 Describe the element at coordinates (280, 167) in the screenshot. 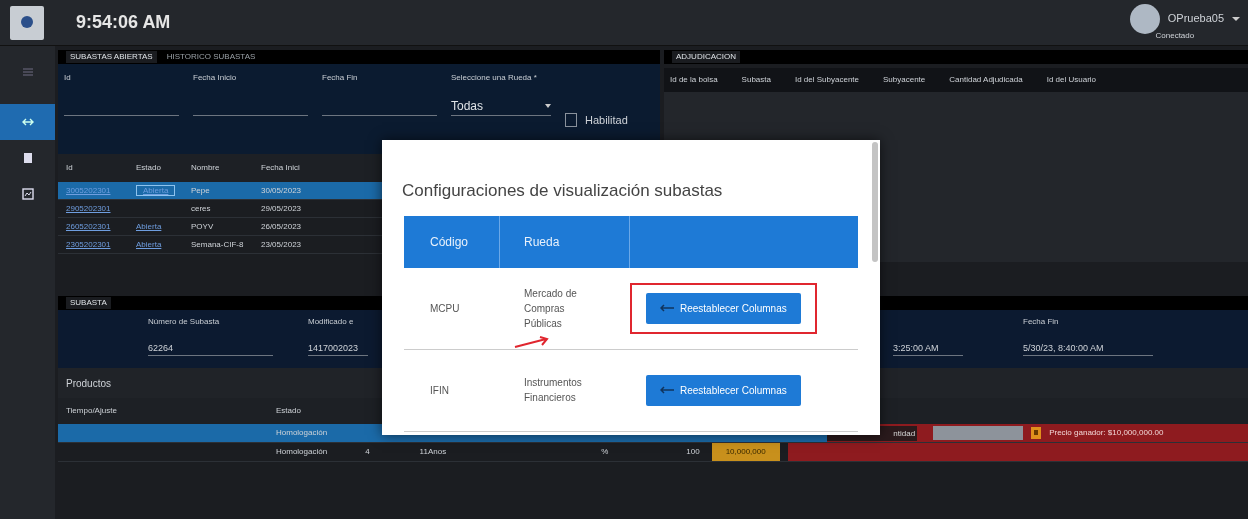

I see `column-header: Fecha Inici` at that location.